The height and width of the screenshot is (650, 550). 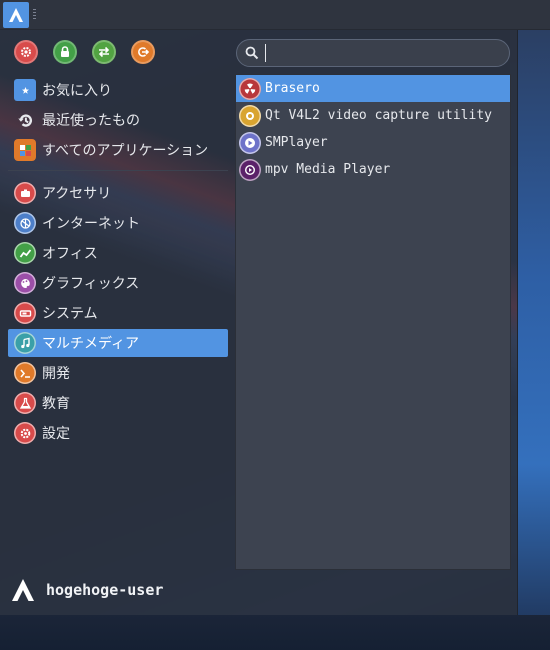 I want to click on settings-gear-icon, so click(x=25, y=433).